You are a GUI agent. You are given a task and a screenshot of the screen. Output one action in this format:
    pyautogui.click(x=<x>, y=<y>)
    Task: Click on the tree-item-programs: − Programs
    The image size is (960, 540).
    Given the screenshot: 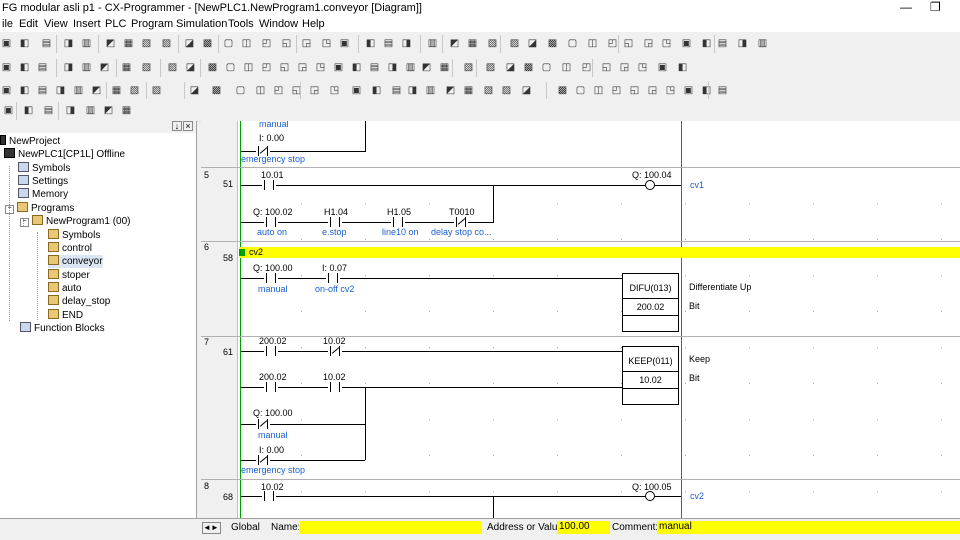 What is the action you would take?
    pyautogui.click(x=39, y=208)
    